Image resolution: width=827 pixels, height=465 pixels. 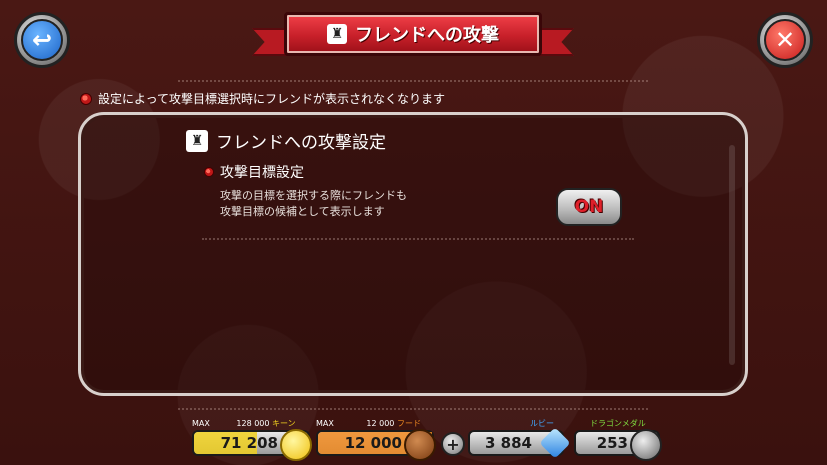 I want to click on medal-label: ドラゴンメダル, so click(x=618, y=423).